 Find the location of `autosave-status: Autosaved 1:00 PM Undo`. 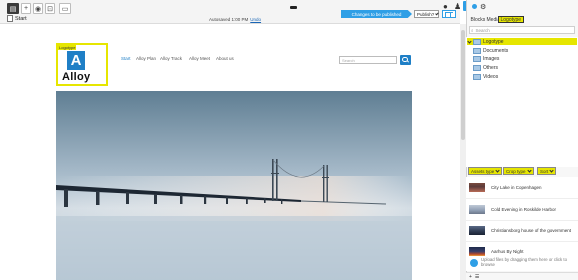

autosave-status: Autosaved 1:00 PM Undo is located at coordinates (235, 19).